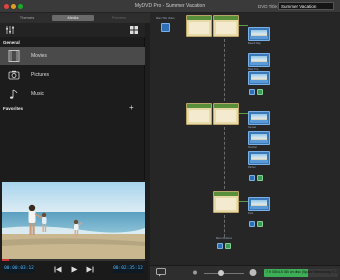 The height and width of the screenshot is (280, 340). What do you see at coordinates (252, 127) in the screenshot?
I see `clip-caption: Sunset` at bounding box center [252, 127].